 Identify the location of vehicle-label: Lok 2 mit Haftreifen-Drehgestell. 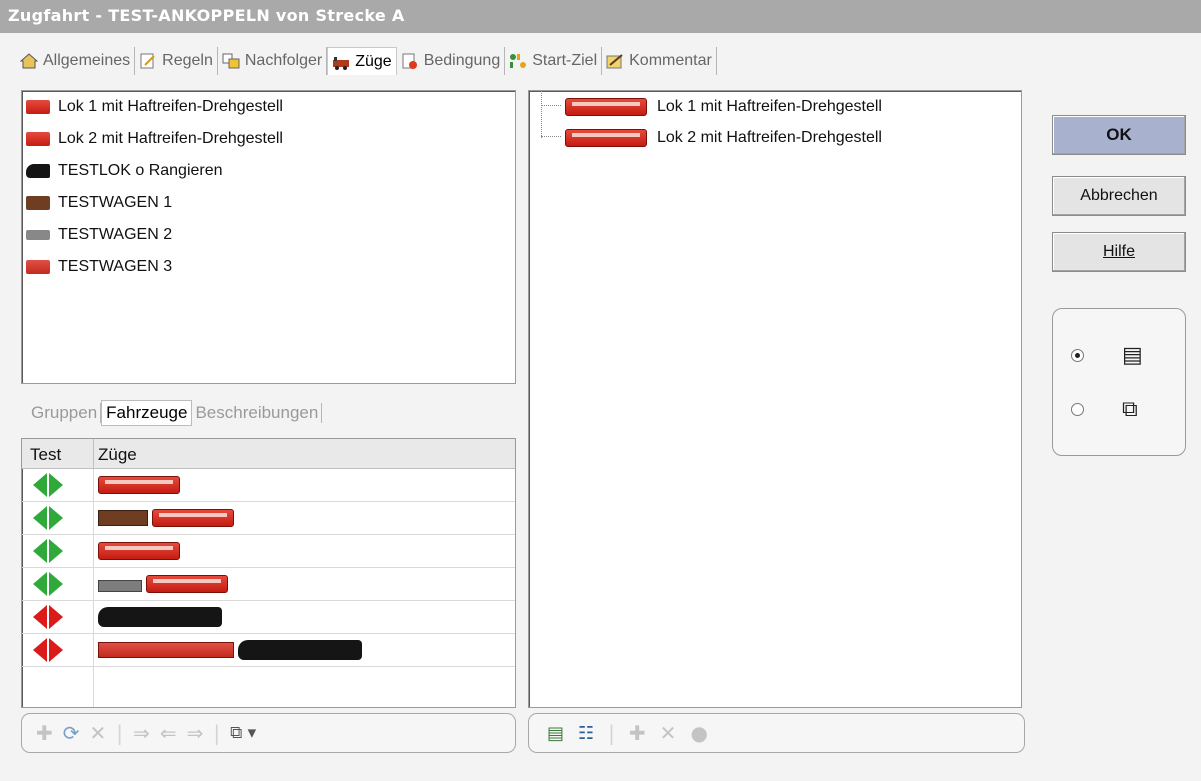
(170, 138).